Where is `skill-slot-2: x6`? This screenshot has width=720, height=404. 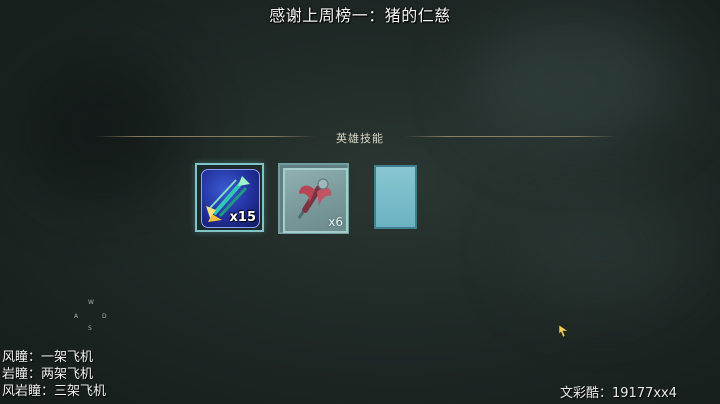
skill-slot-2: x6 is located at coordinates (313, 198).